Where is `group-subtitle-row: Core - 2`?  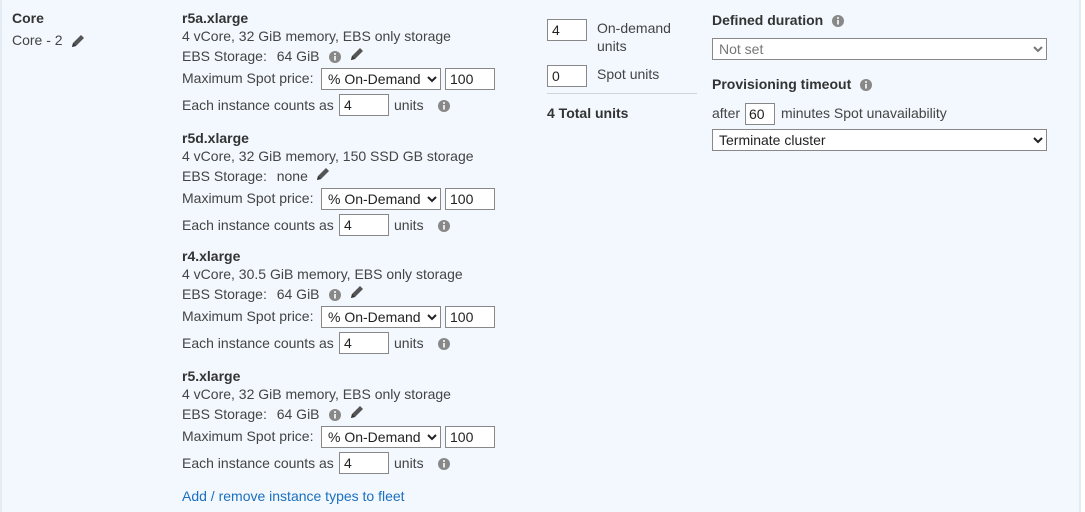 group-subtitle-row: Core - 2 is located at coordinates (49, 41).